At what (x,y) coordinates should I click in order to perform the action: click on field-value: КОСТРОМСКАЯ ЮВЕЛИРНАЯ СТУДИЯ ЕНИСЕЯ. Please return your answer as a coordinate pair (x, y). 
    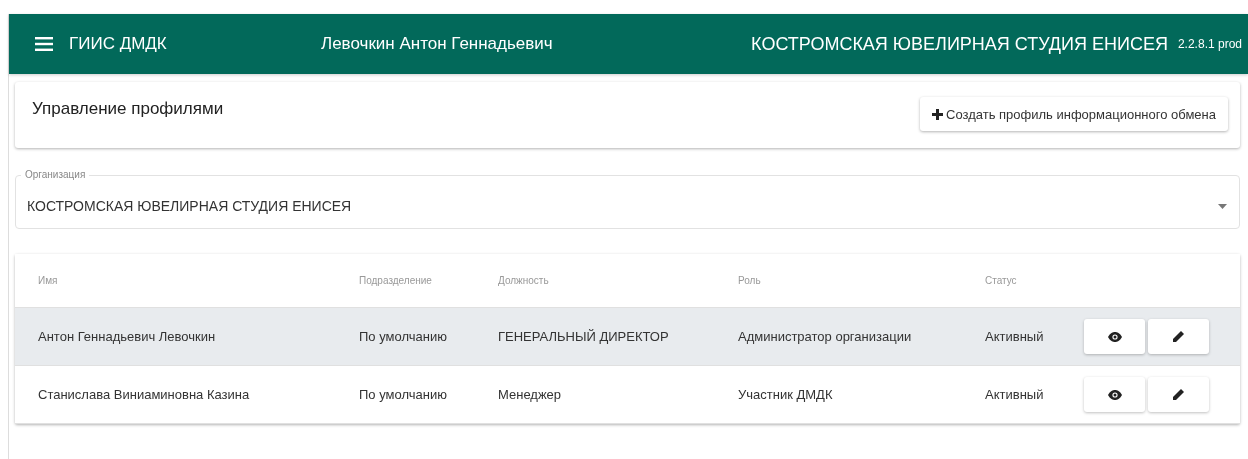
    Looking at the image, I should click on (189, 206).